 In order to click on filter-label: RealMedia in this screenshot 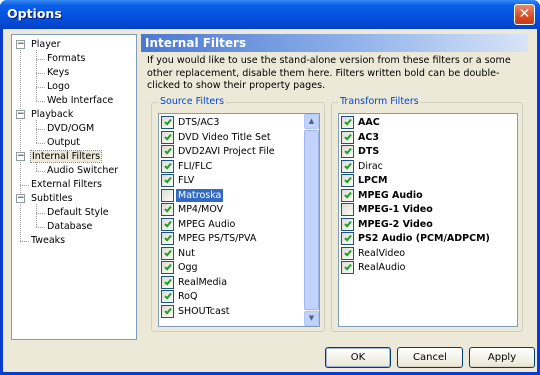, I will do `click(203, 282)`.